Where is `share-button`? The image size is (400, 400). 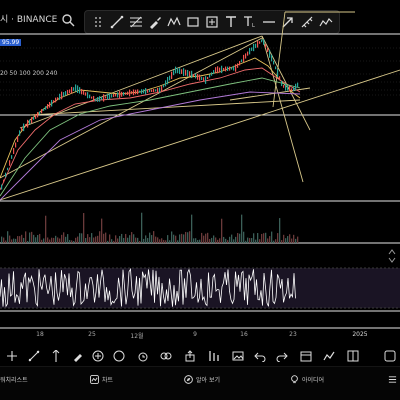 share-button is located at coordinates (190, 354).